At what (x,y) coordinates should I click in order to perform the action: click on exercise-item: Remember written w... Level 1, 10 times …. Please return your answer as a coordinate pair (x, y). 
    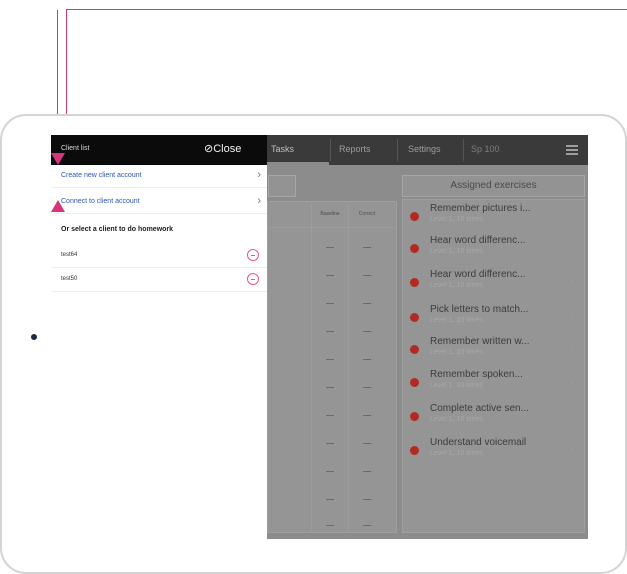
    Looking at the image, I should click on (496, 351).